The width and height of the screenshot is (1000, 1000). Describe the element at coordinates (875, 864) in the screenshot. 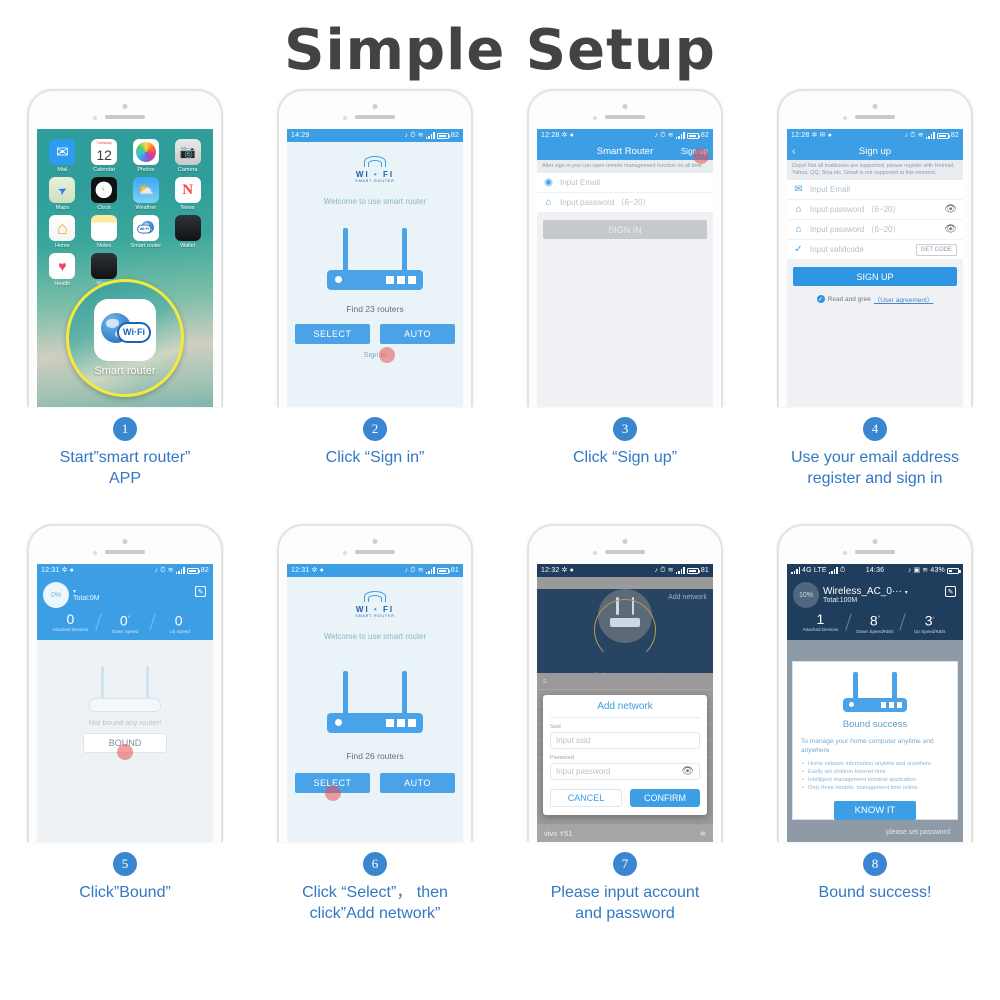

I see `step-badge: 8` at that location.